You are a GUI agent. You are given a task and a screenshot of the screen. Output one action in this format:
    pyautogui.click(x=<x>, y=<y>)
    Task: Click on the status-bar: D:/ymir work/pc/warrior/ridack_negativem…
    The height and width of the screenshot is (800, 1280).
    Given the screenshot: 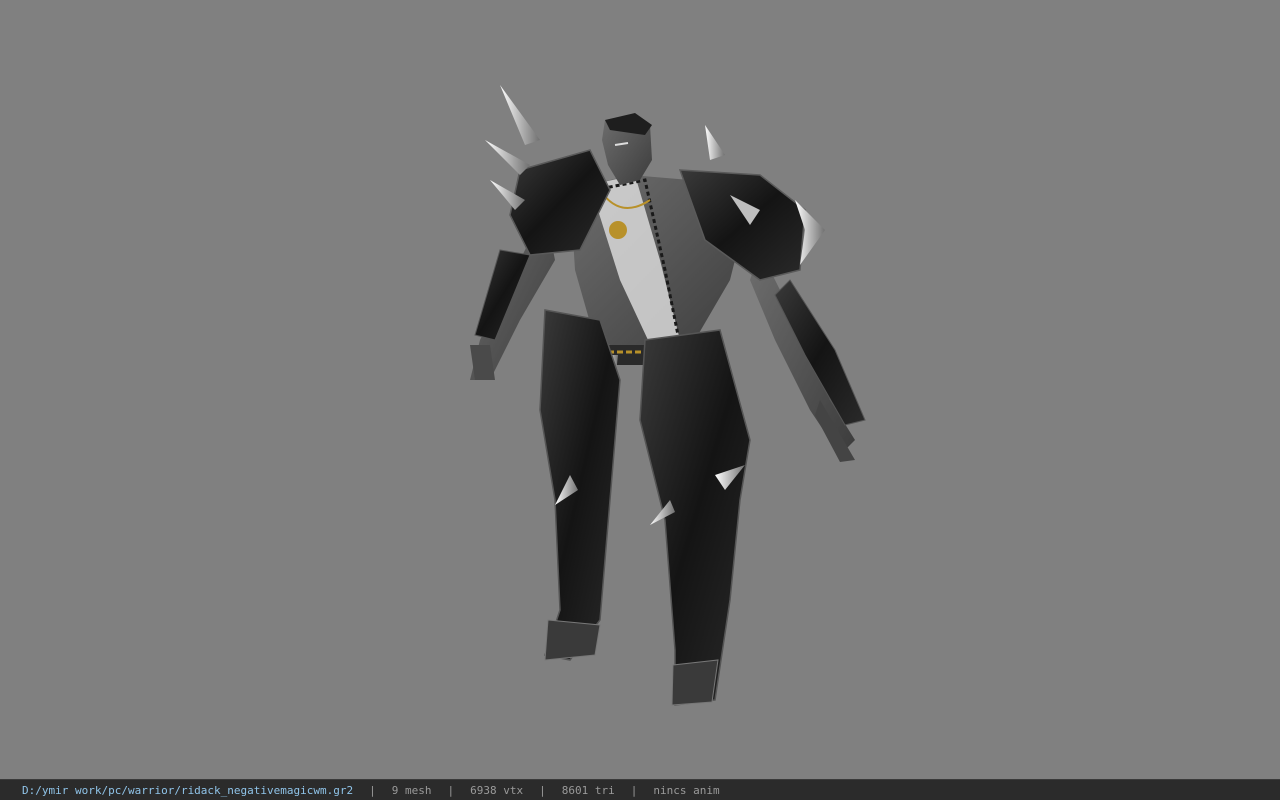 What is the action you would take?
    pyautogui.click(x=640, y=789)
    